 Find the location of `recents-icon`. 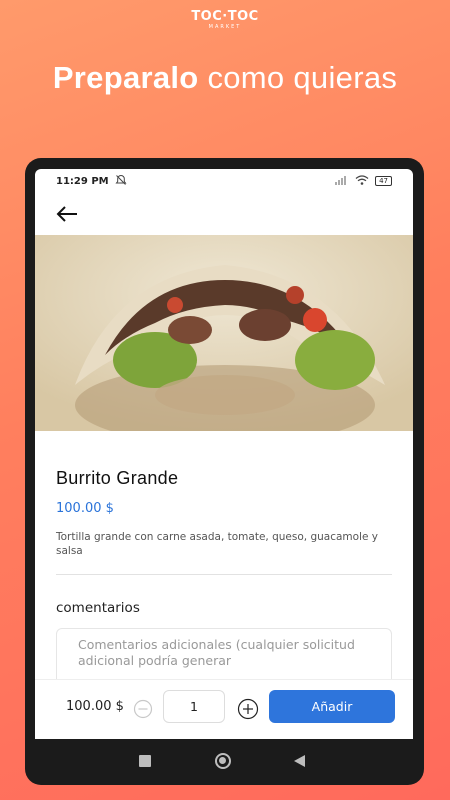

recents-icon is located at coordinates (145, 761).